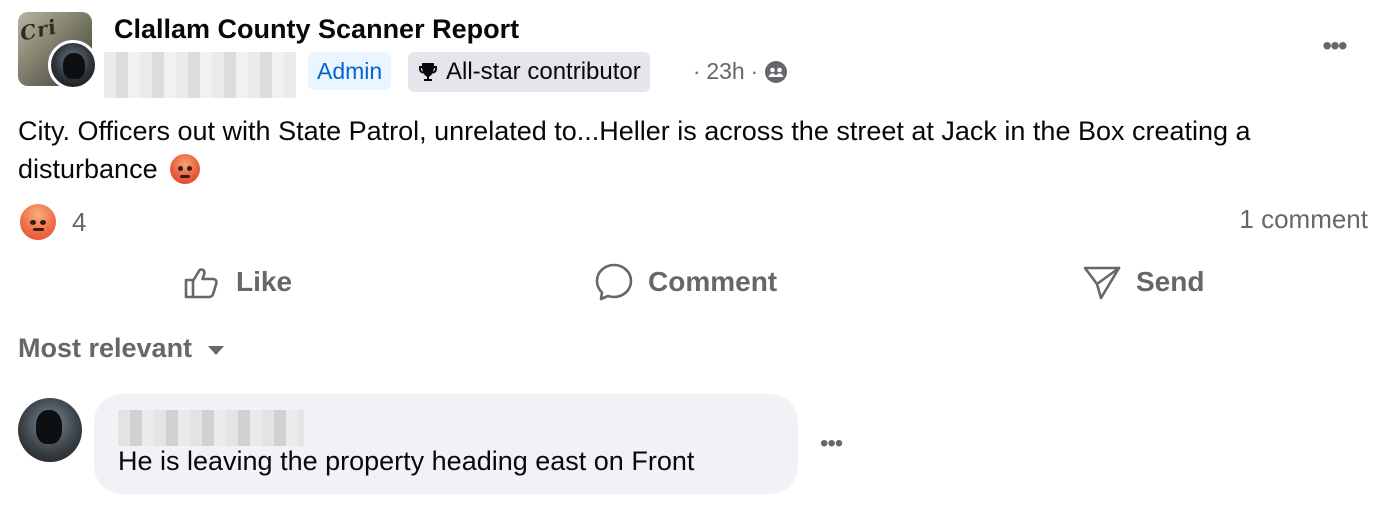 This screenshot has width=1378, height=508. What do you see at coordinates (211, 428) in the screenshot?
I see `commenter-name-redacted` at bounding box center [211, 428].